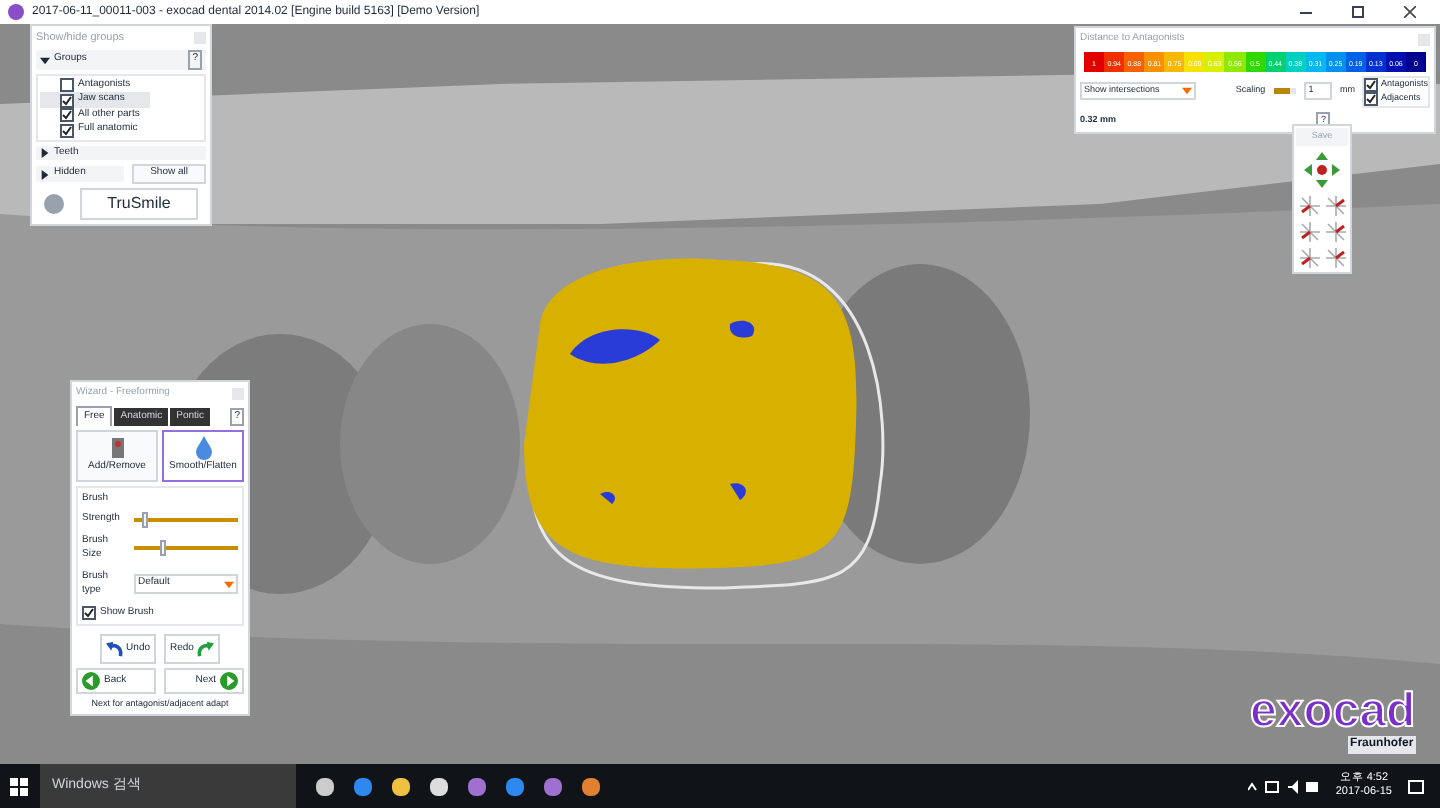 This screenshot has width=1440, height=808. I want to click on undo-arrow-icon, so click(115, 649).